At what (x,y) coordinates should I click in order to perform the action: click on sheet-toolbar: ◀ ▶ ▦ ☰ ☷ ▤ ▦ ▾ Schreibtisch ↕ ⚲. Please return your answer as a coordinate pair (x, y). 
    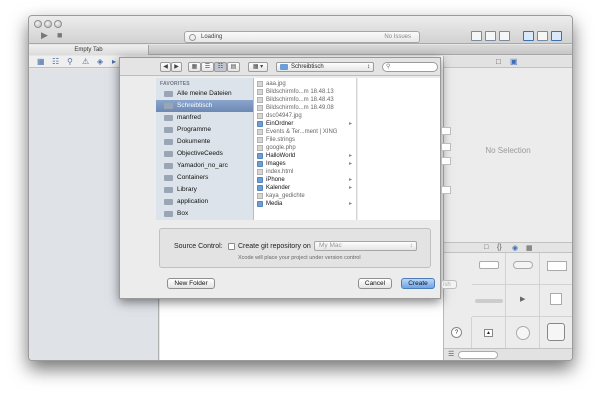
    Looking at the image, I should click on (280, 67).